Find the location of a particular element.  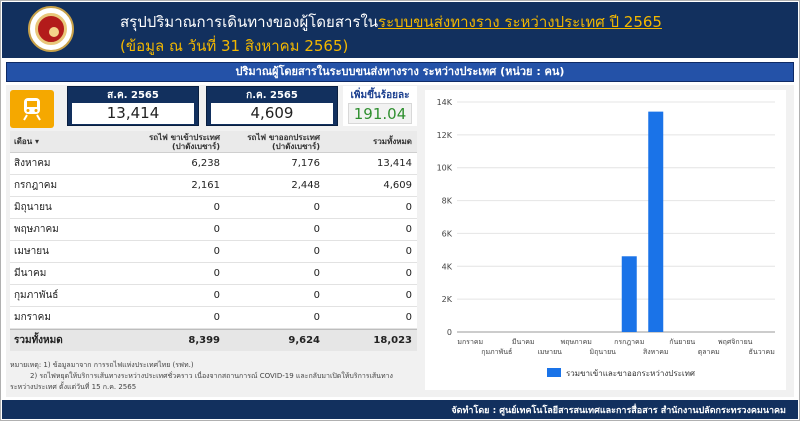

x-tick-label: สิงหาคม is located at coordinates (656, 352).